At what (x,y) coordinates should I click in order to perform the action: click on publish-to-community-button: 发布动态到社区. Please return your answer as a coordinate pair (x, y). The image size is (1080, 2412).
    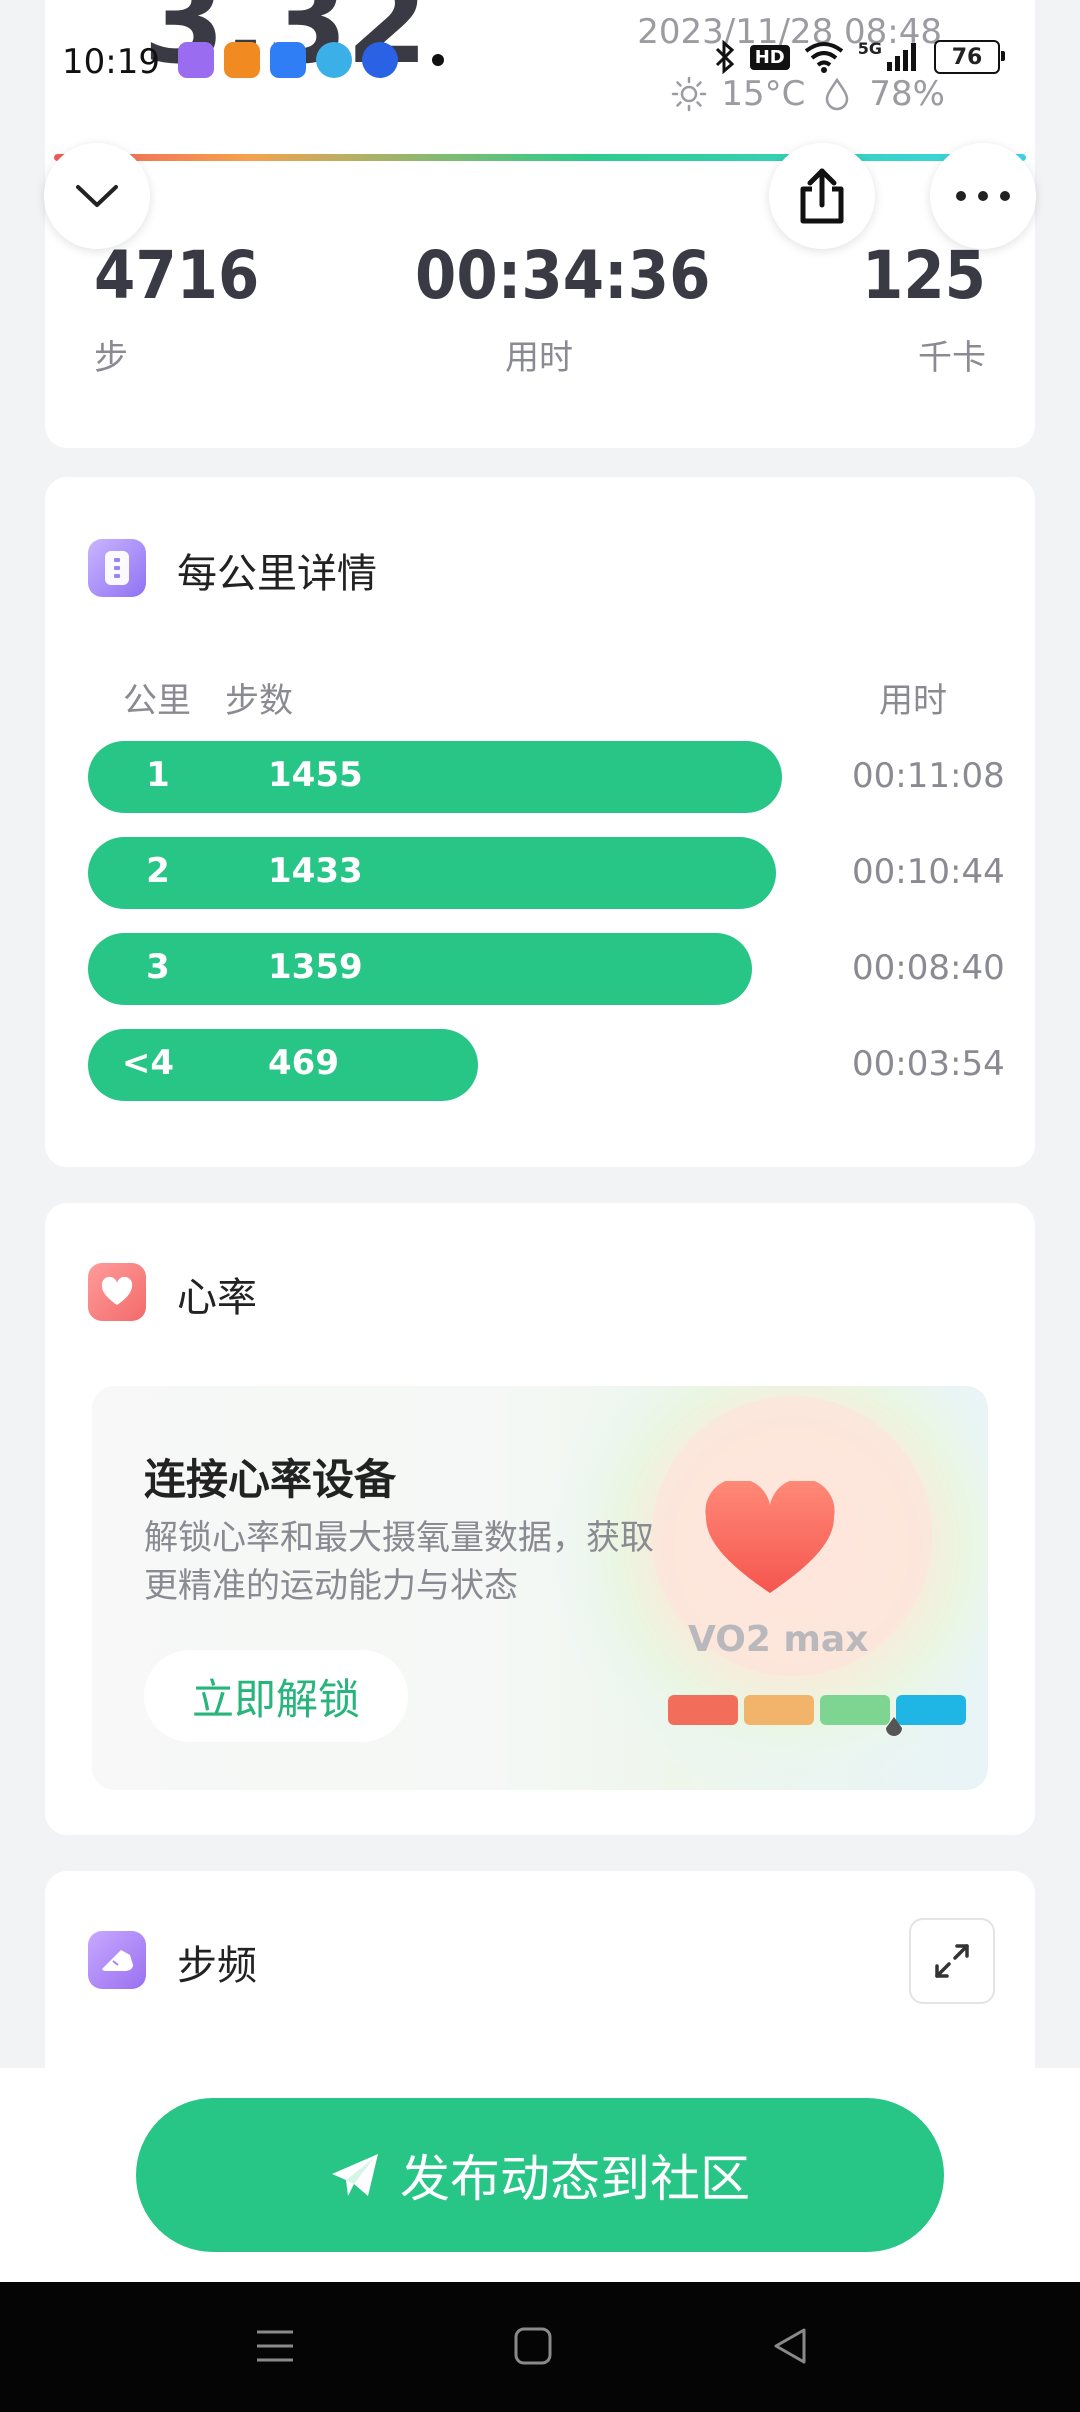
    Looking at the image, I should click on (540, 2175).